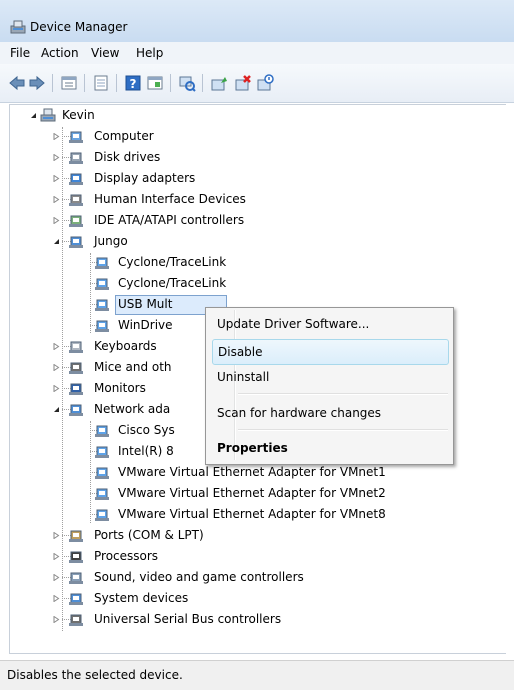  What do you see at coordinates (145, 178) in the screenshot?
I see `tree-item-label: Display adapters` at bounding box center [145, 178].